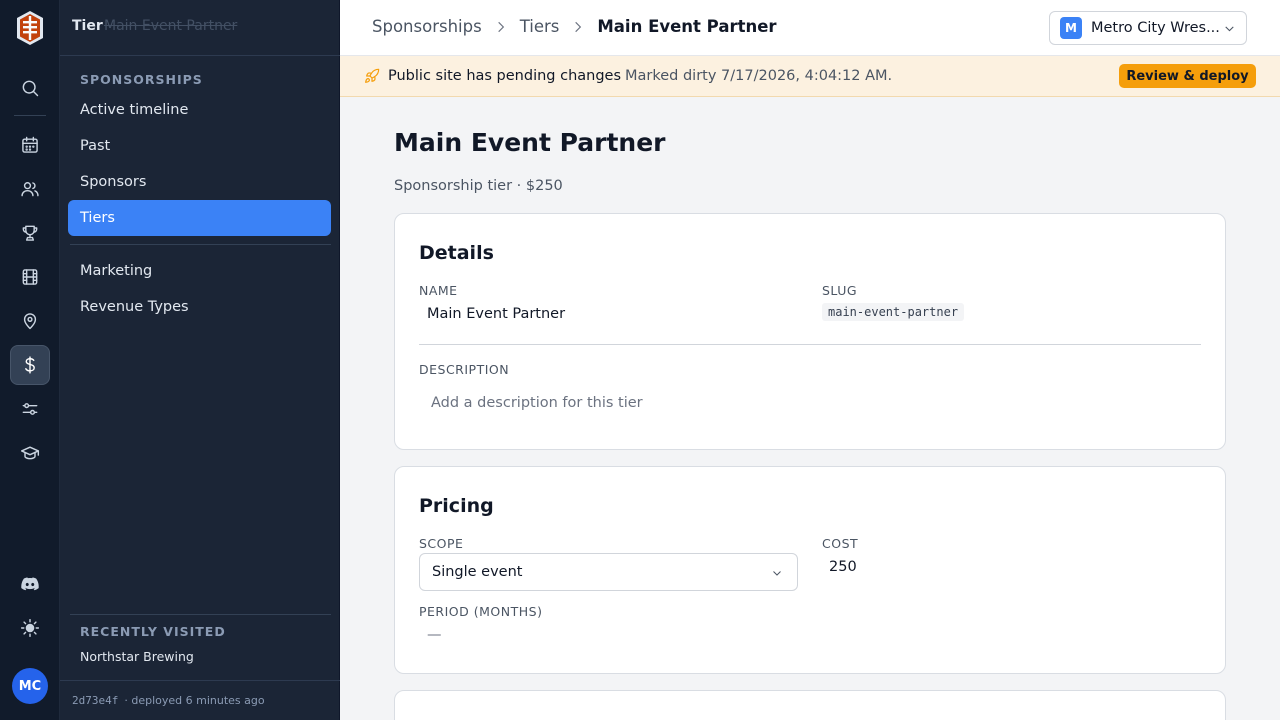  Describe the element at coordinates (840, 543) in the screenshot. I see `cost-label: COST` at that location.